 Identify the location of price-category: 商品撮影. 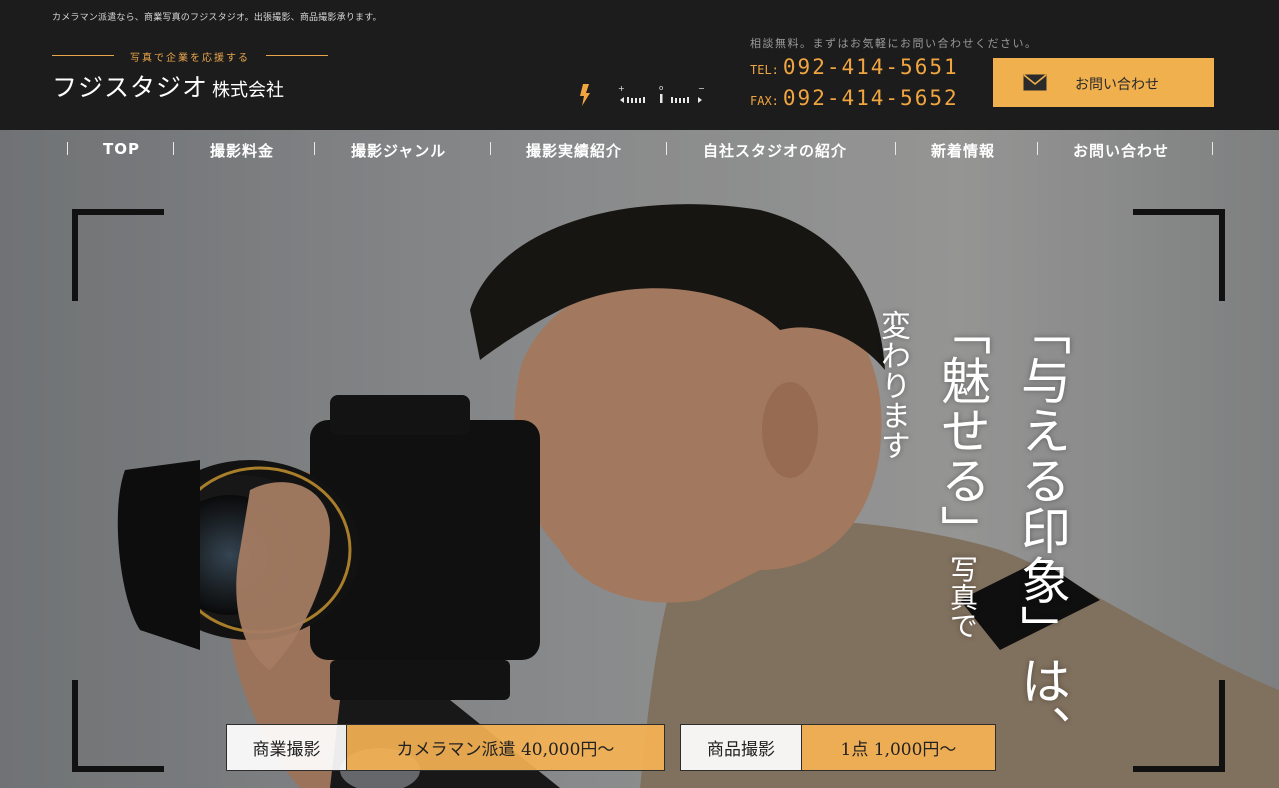
(741, 747).